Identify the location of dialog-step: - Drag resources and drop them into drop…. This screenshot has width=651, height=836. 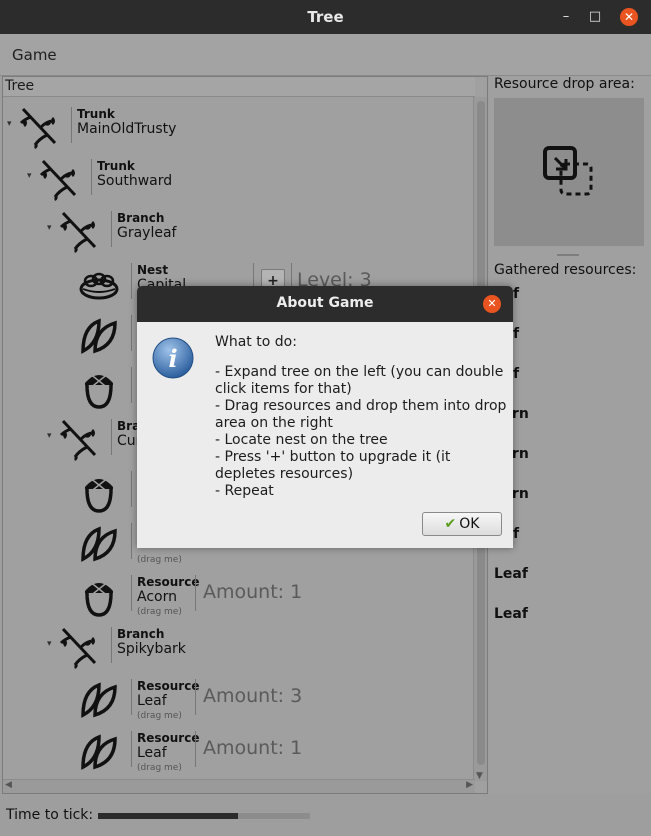
(361, 414).